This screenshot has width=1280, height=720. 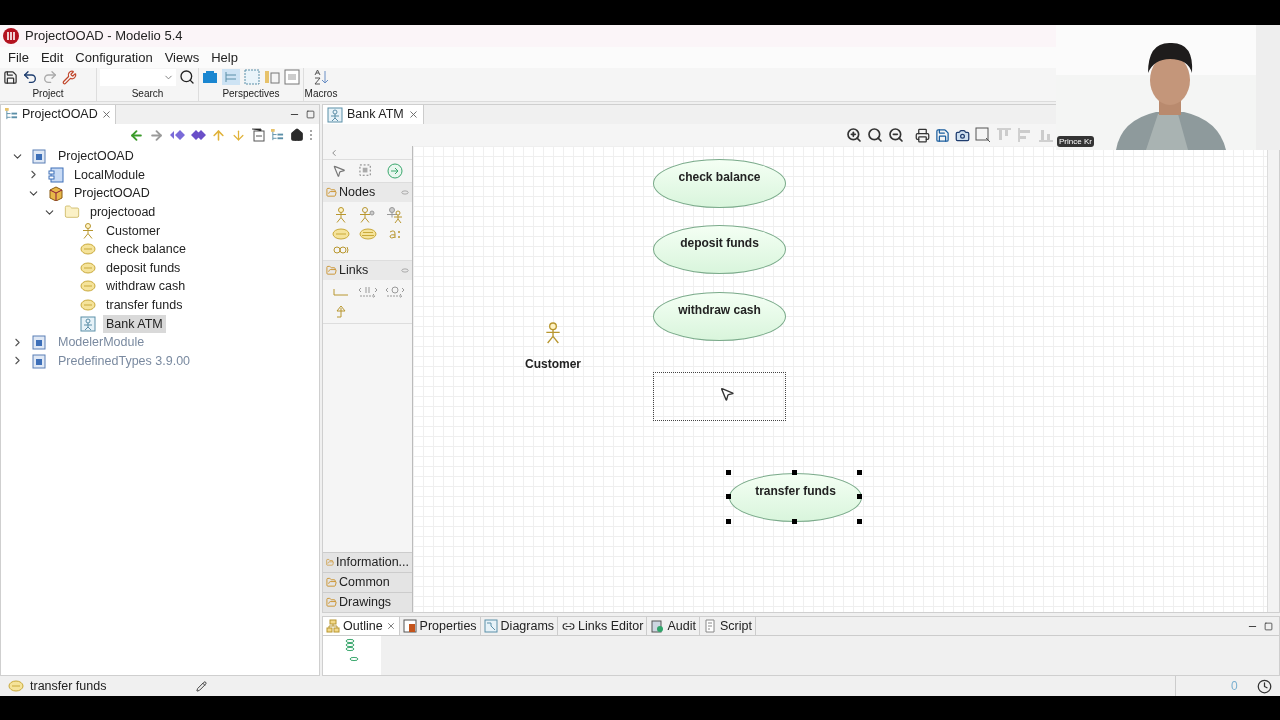 I want to click on collapse-all-icon, so click(x=258, y=135).